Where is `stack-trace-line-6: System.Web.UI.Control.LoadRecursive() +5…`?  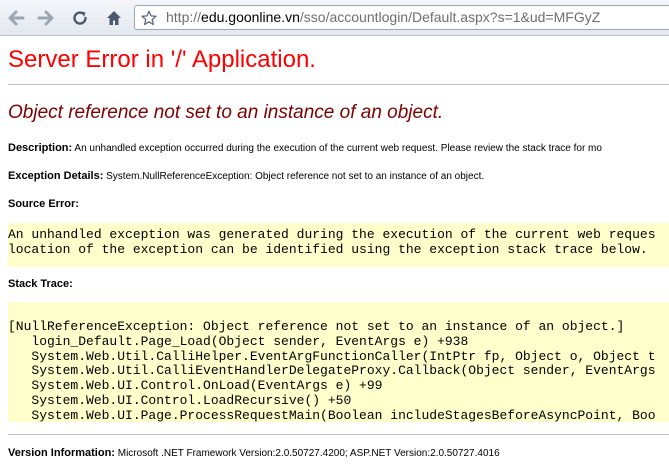
stack-trace-line-6: System.Web.UI.Control.LoadRecursive() +5… is located at coordinates (180, 400).